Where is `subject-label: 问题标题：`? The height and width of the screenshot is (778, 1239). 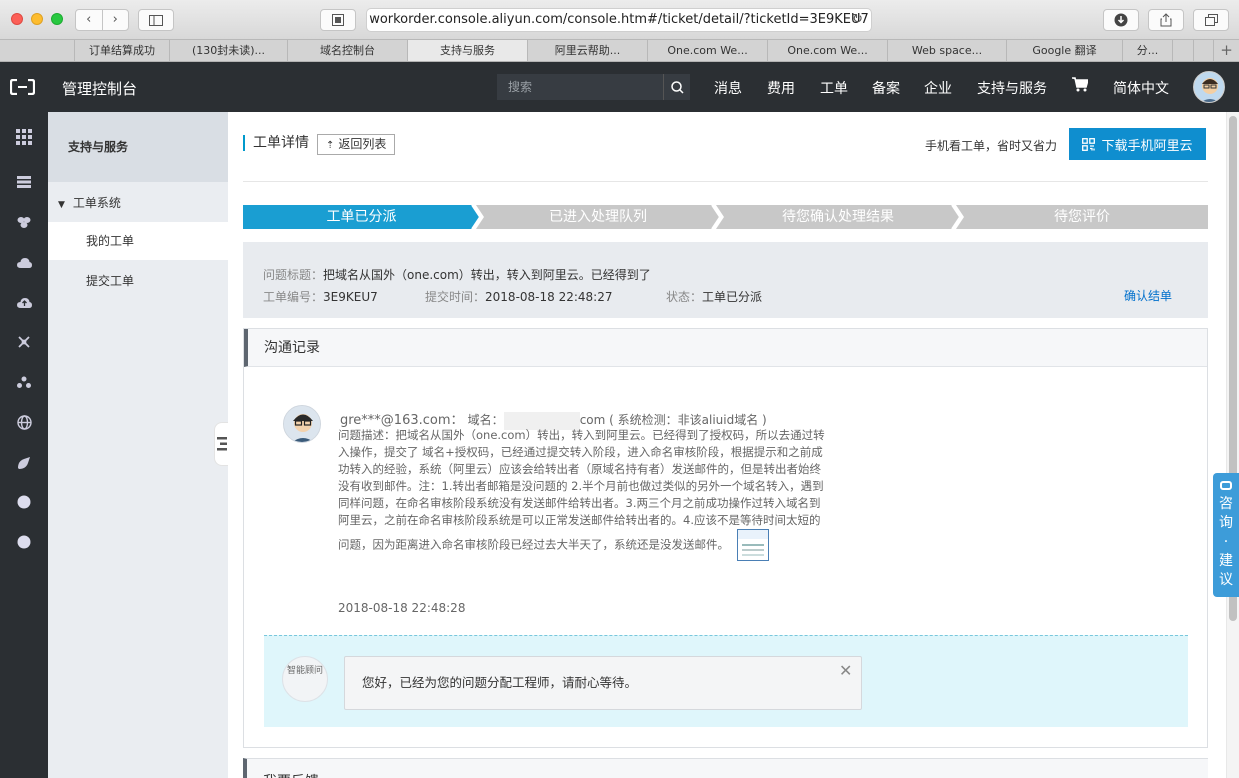
subject-label: 问题标题： is located at coordinates (293, 275).